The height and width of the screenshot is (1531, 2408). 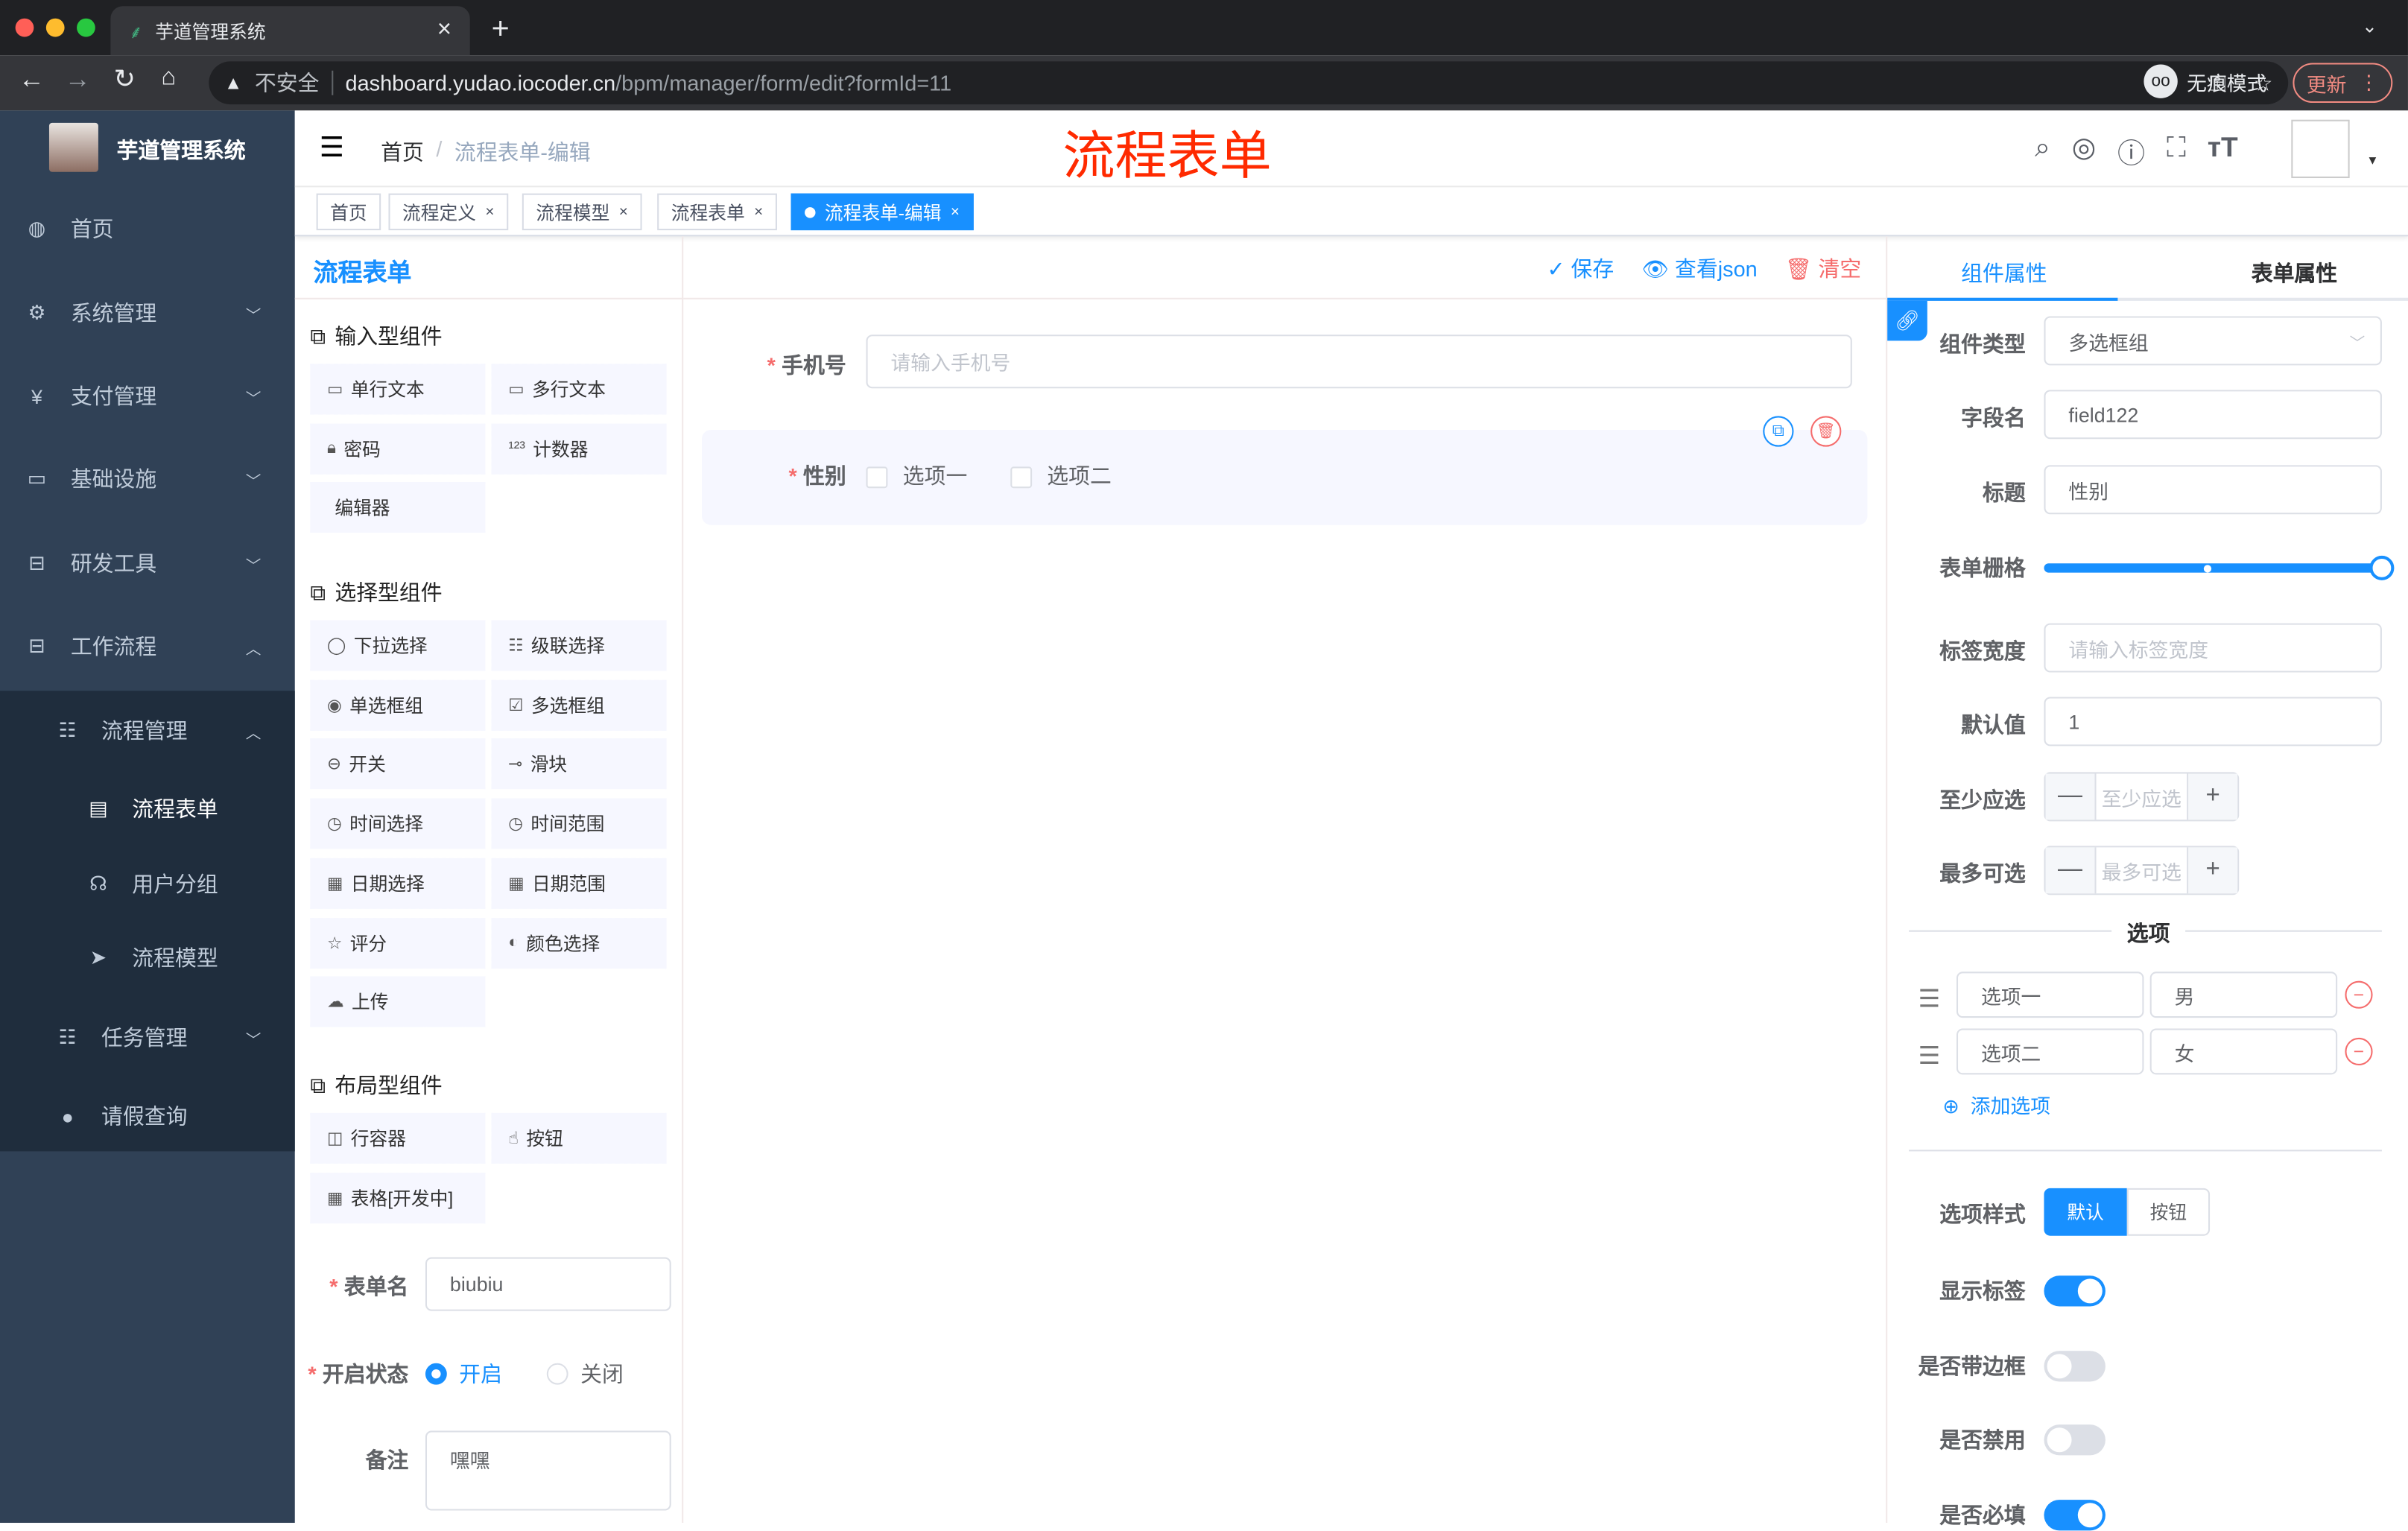 I want to click on sidebar-item: ● 请假查询, so click(x=147, y=1115).